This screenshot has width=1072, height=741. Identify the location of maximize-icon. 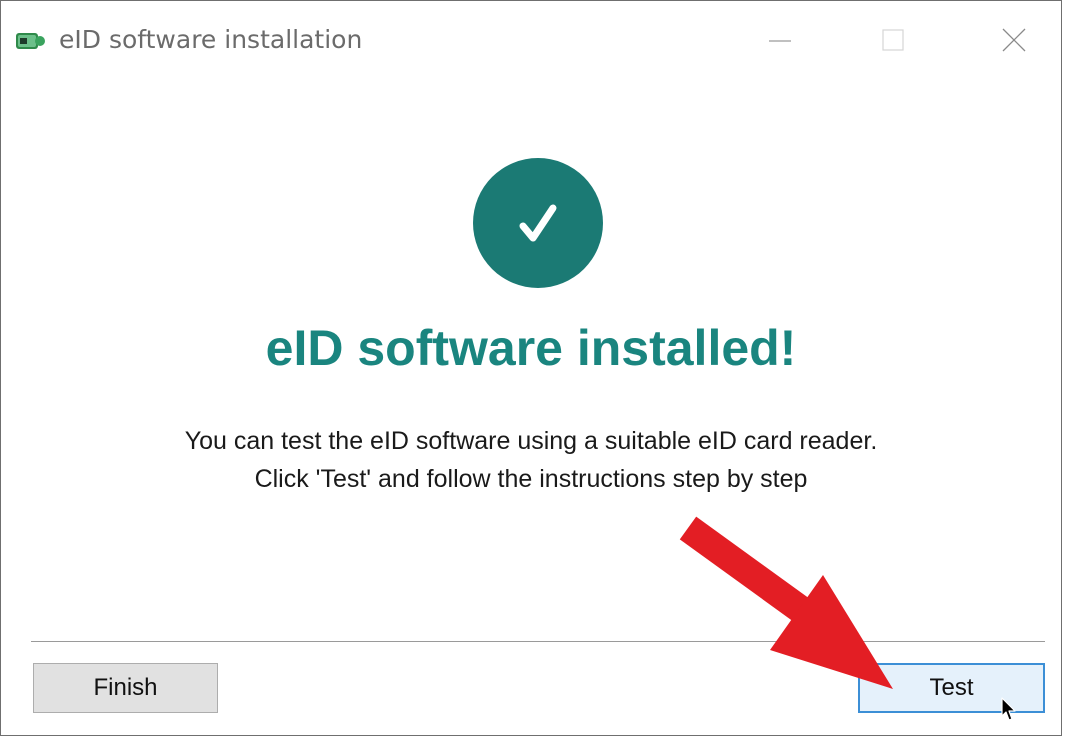
(892, 41).